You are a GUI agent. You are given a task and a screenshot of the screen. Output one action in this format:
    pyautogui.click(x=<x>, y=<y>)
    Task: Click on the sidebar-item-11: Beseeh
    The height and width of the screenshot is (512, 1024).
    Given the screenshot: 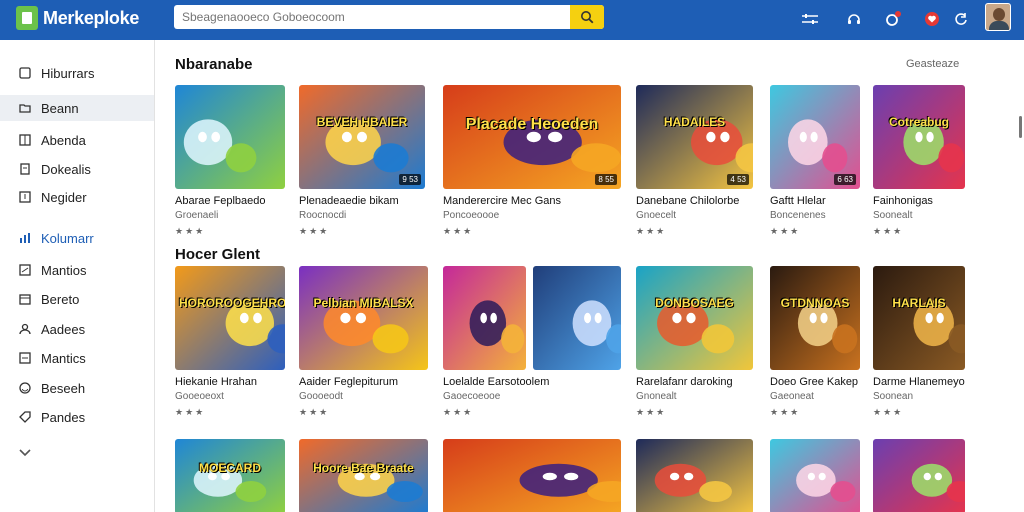 What is the action you would take?
    pyautogui.click(x=77, y=388)
    